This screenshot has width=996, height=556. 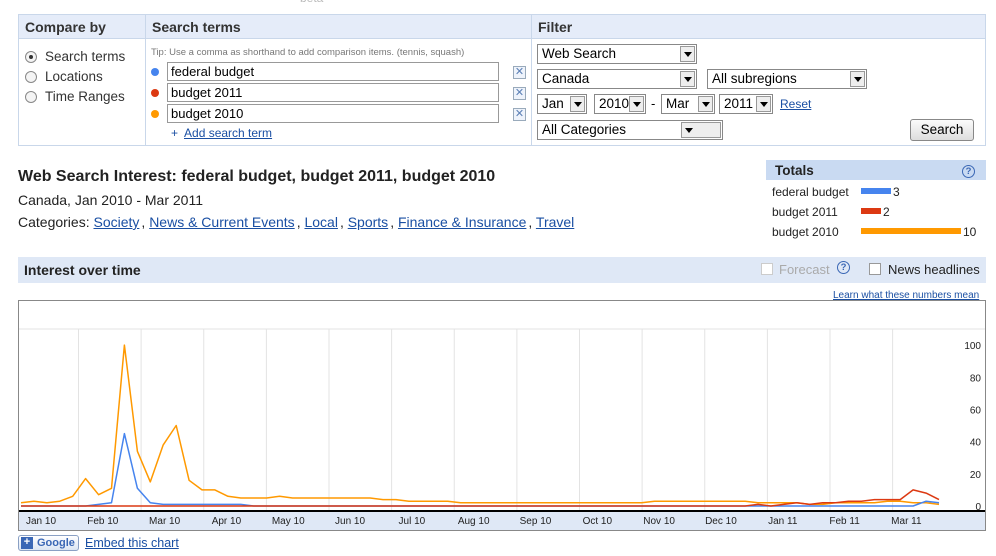 I want to click on totals-value: 10, so click(x=970, y=232).